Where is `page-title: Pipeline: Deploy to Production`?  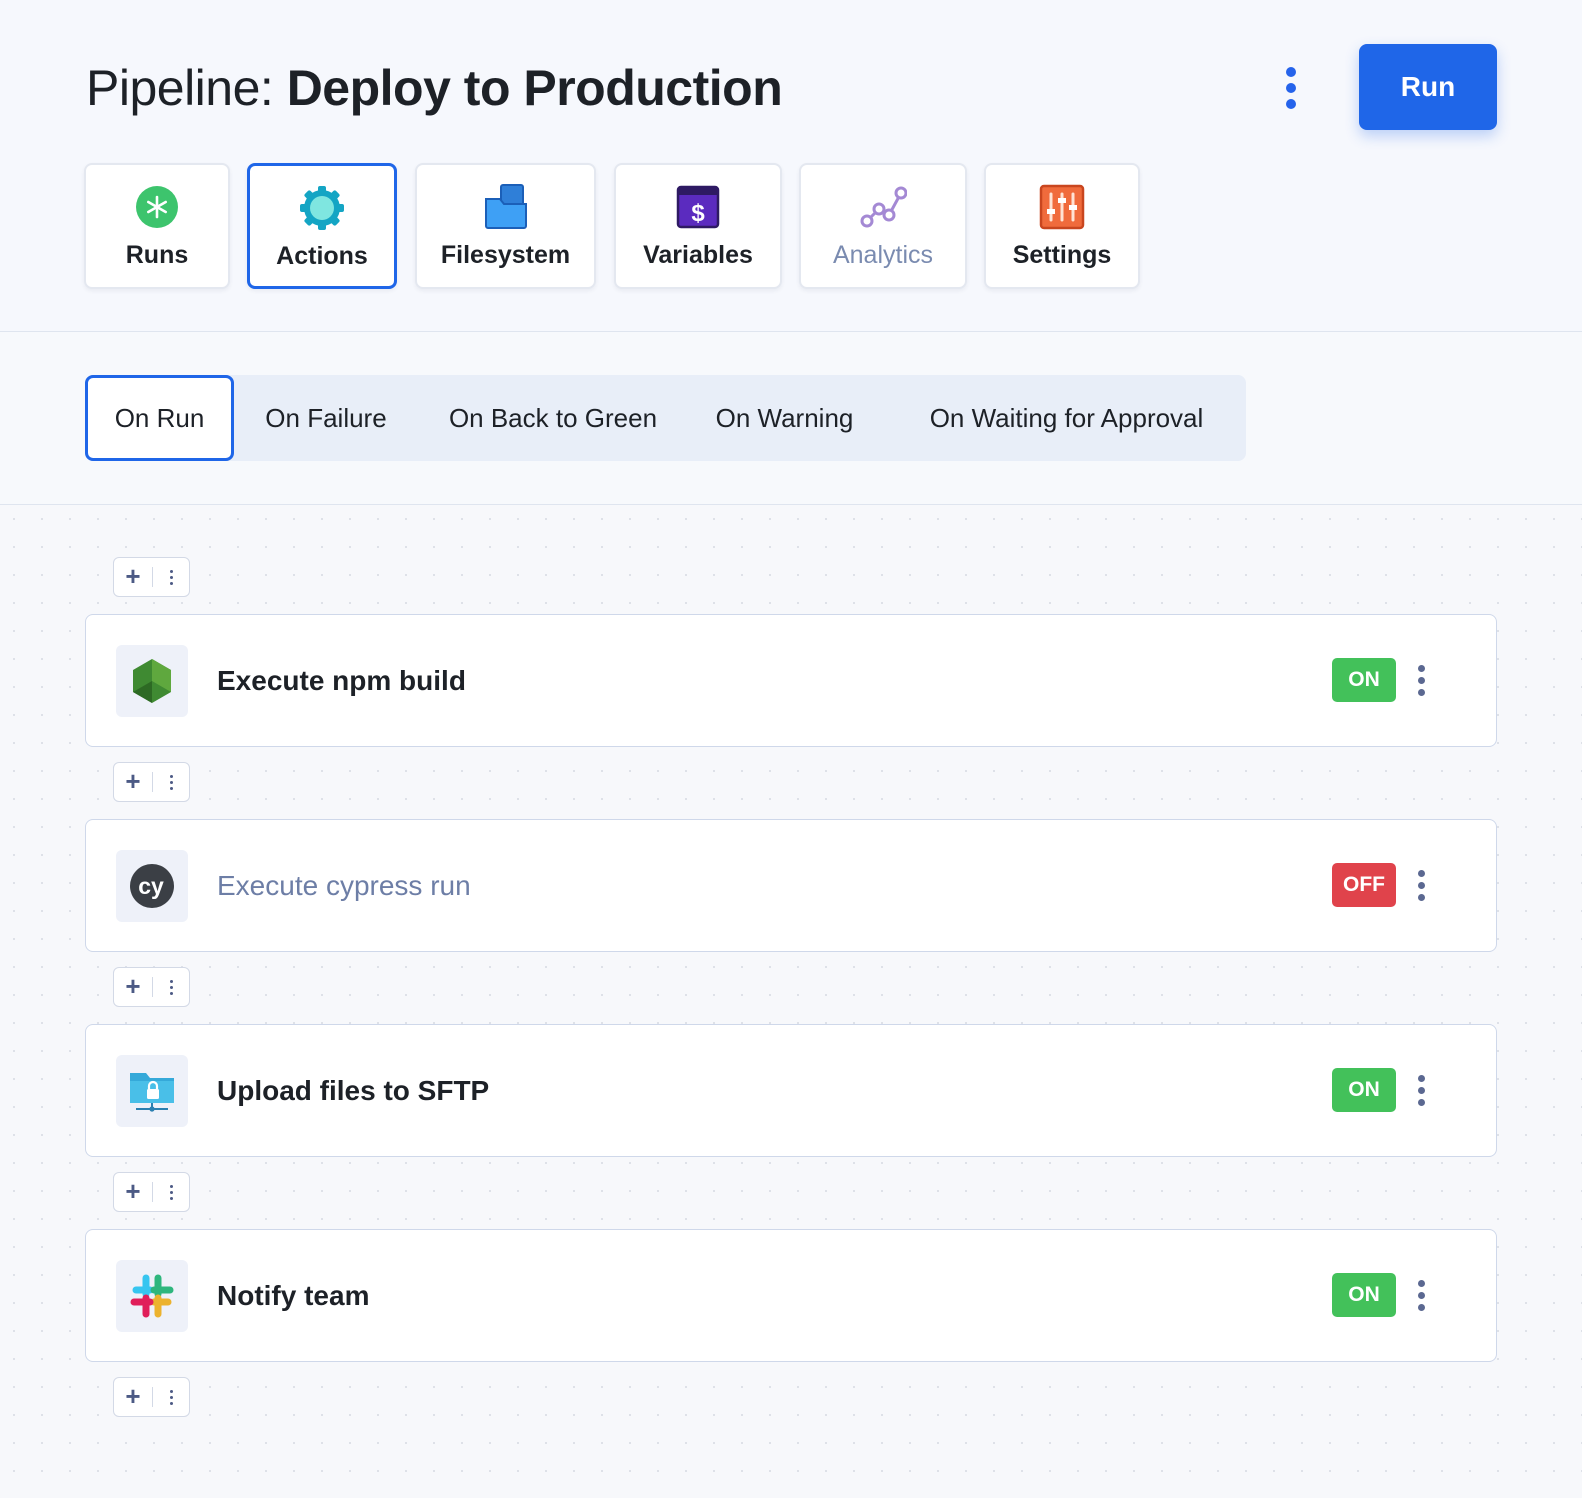
page-title: Pipeline: Deploy to Production is located at coordinates (434, 88).